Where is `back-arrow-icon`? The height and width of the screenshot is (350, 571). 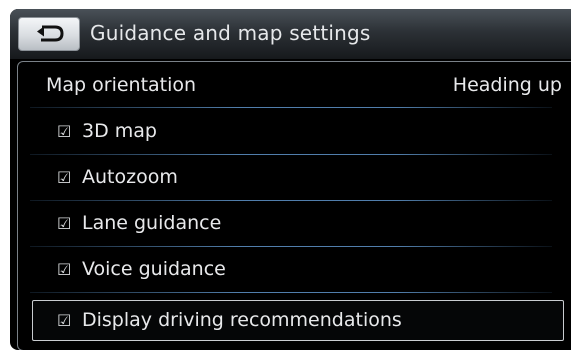 back-arrow-icon is located at coordinates (50, 33).